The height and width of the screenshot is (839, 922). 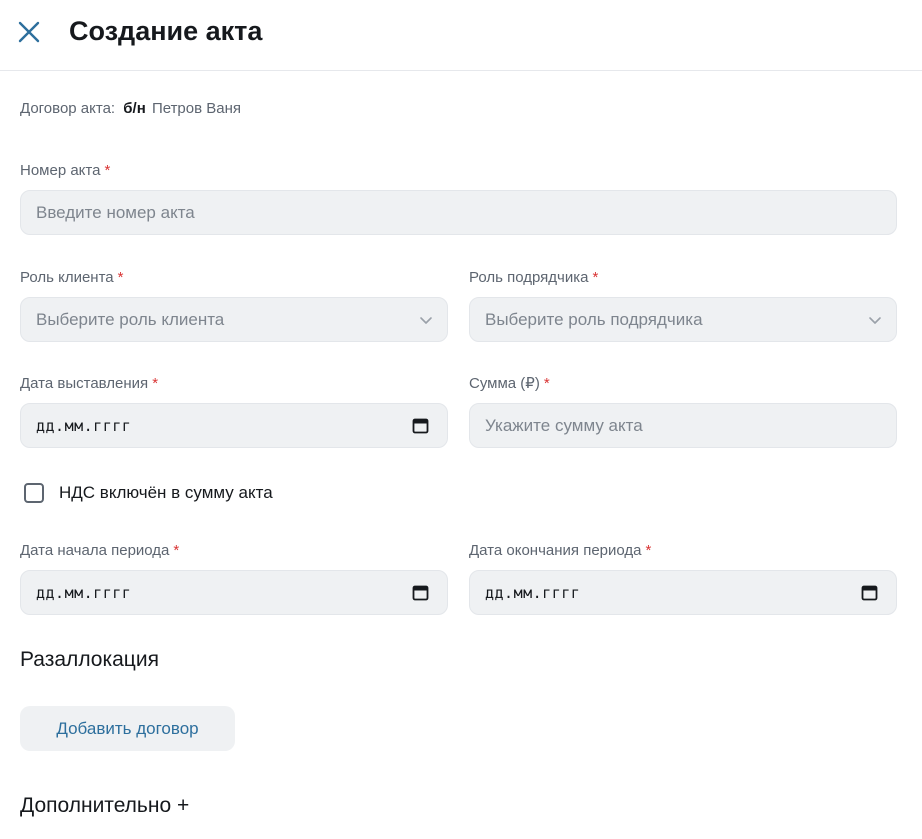 I want to click on issue-date-input: дд.мм.гггг, so click(x=234, y=425).